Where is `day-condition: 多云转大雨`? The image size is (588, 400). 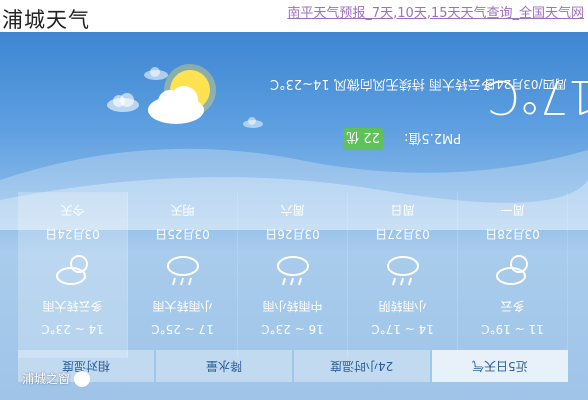
day-condition: 多云转大雨 is located at coordinates (72, 306).